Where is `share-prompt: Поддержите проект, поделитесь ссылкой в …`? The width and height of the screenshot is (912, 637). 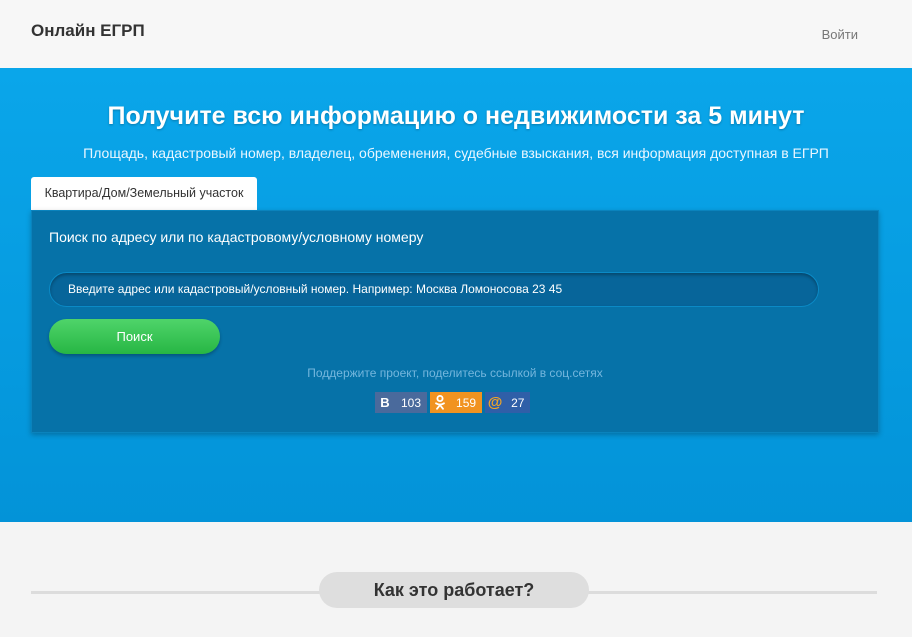
share-prompt: Поддержите проект, поделитесь ссылкой в … is located at coordinates (455, 373).